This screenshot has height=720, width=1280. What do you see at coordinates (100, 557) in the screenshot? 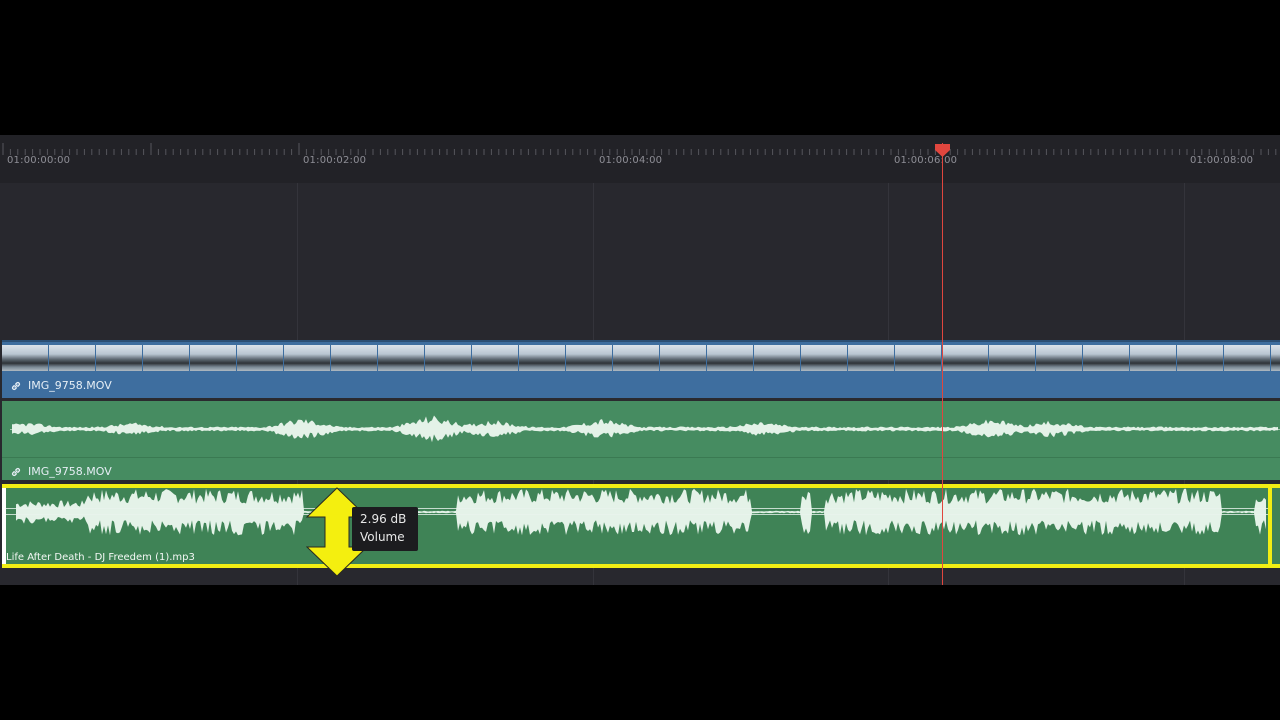
I see `music-clip-name: Life After Death - DJ Freedem (1).mp3` at bounding box center [100, 557].